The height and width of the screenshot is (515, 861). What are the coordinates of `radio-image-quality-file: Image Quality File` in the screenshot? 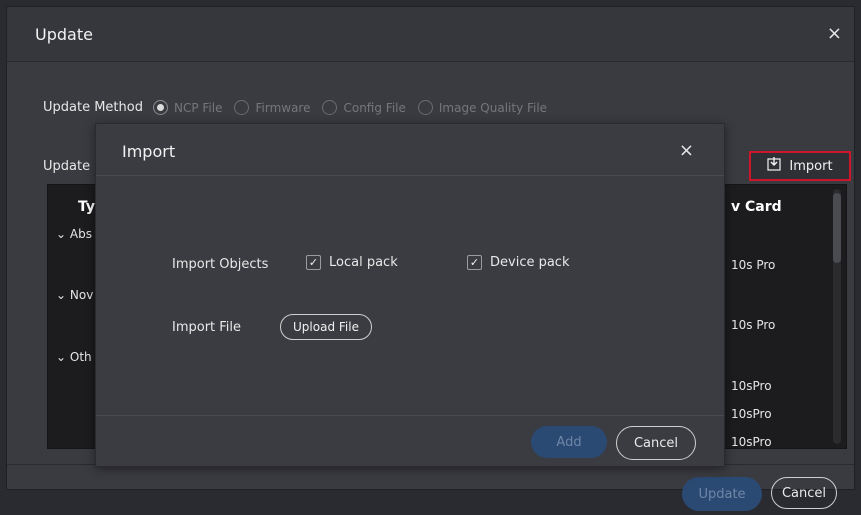 It's located at (482, 107).